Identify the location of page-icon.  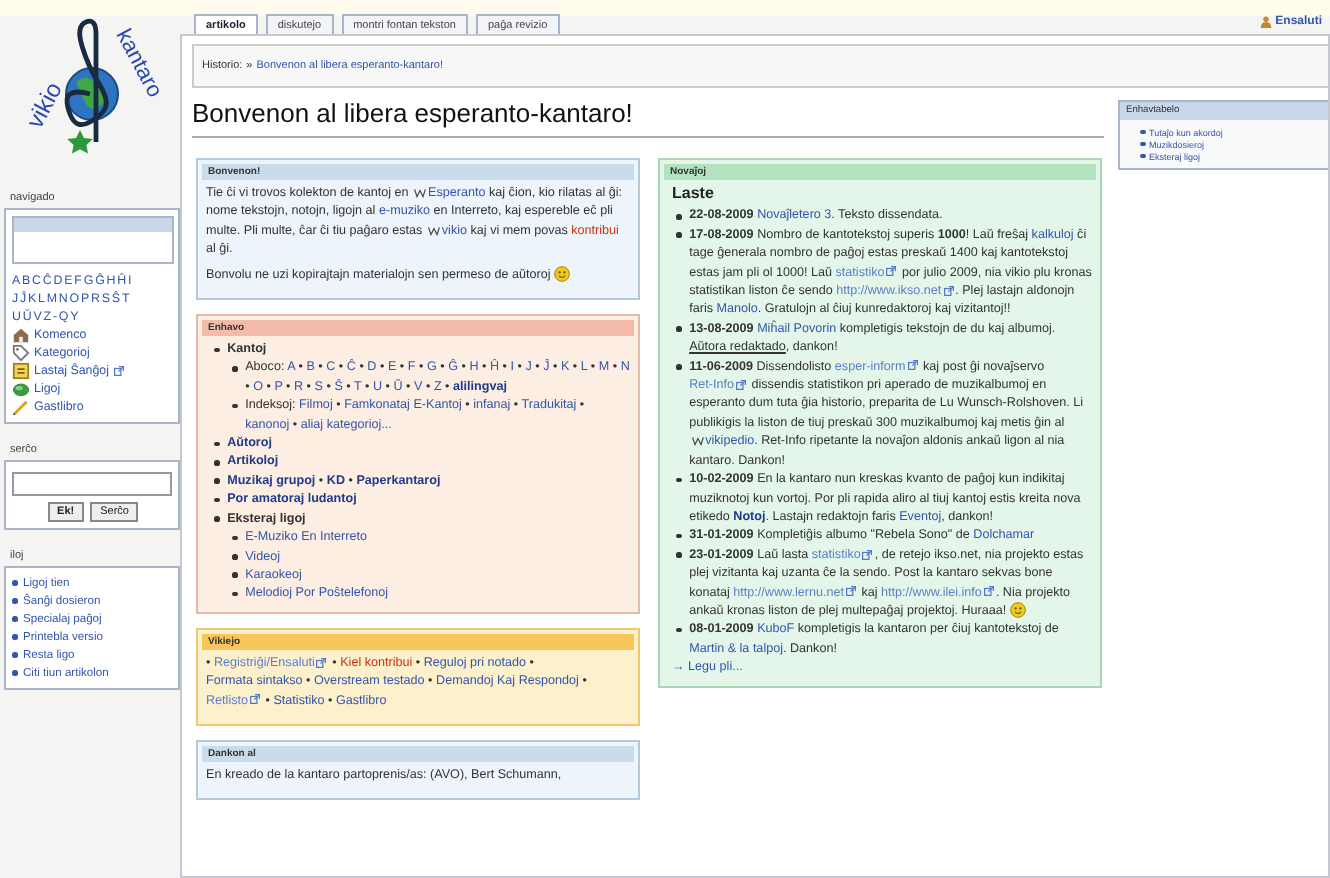
(21, 371).